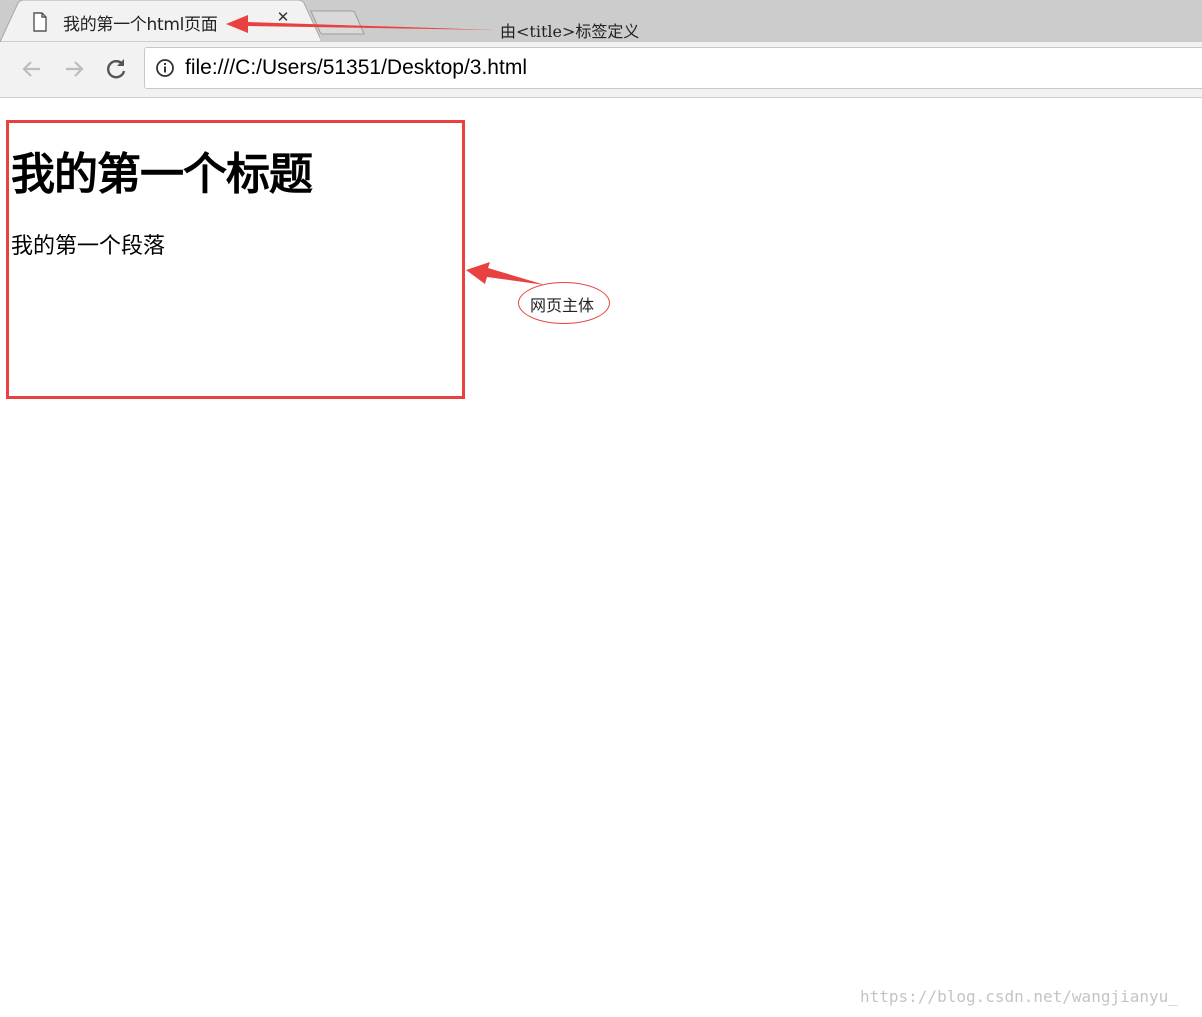 The image size is (1202, 1017). I want to click on page-paragraph: 我的第一个段落, so click(88, 246).